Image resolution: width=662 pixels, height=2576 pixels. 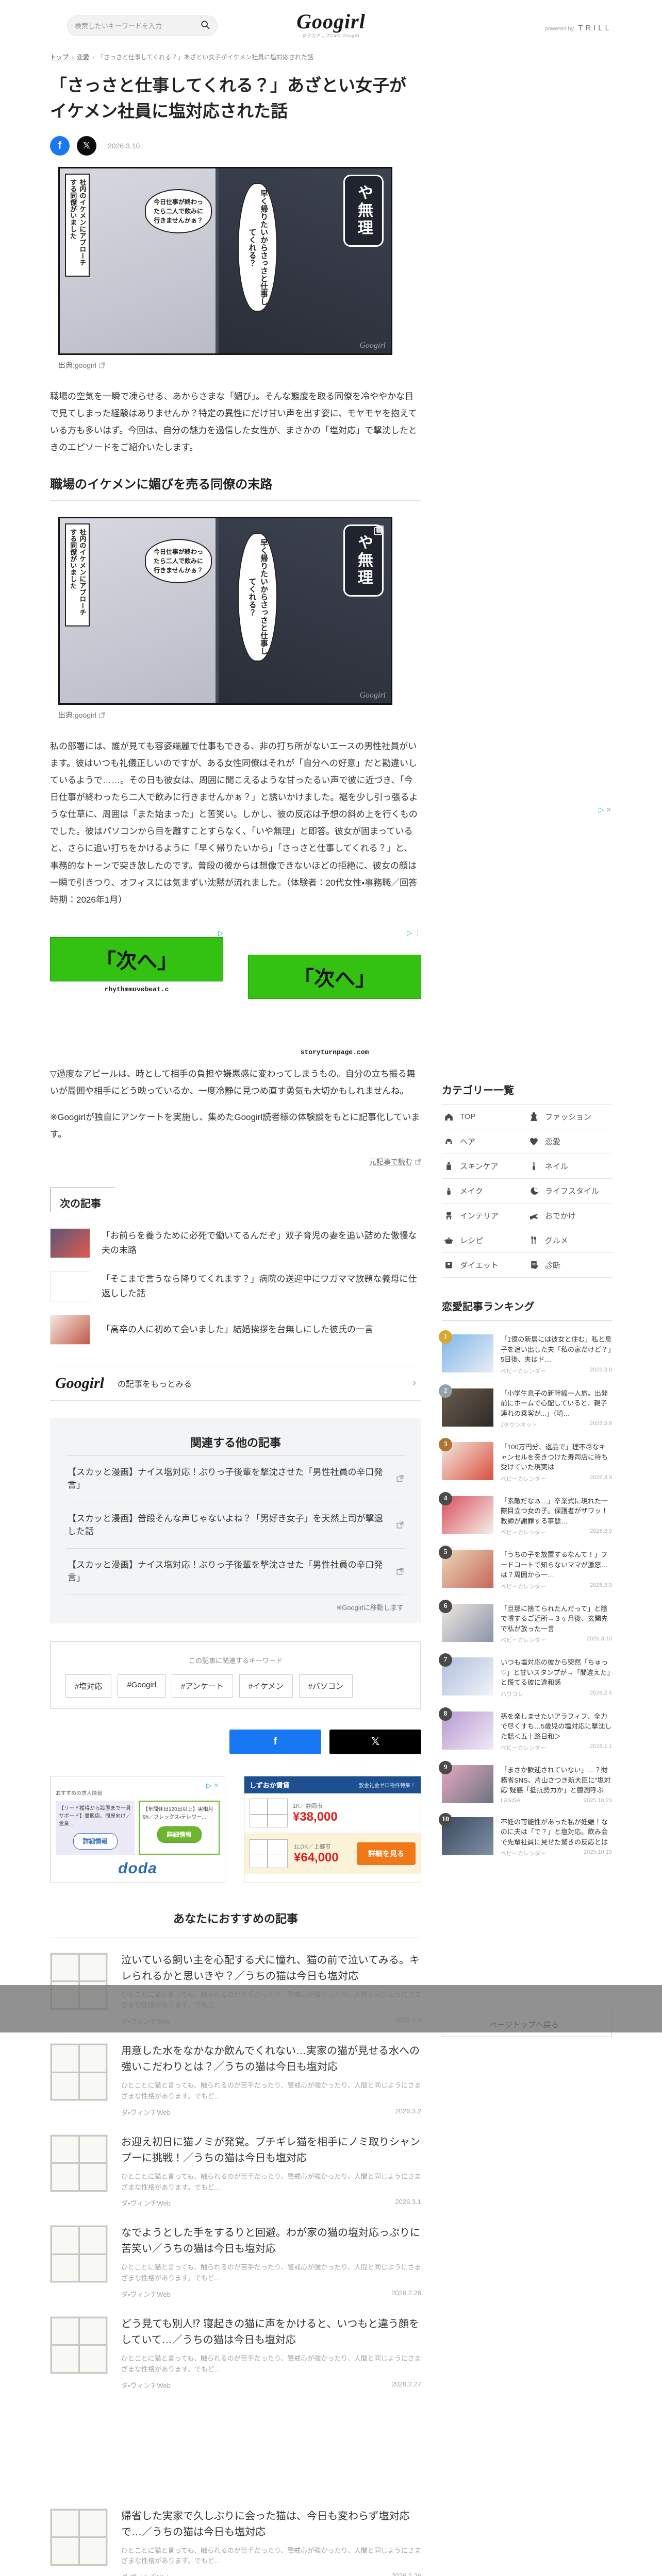 I want to click on breadcrumb-home: トップ, so click(x=59, y=57).